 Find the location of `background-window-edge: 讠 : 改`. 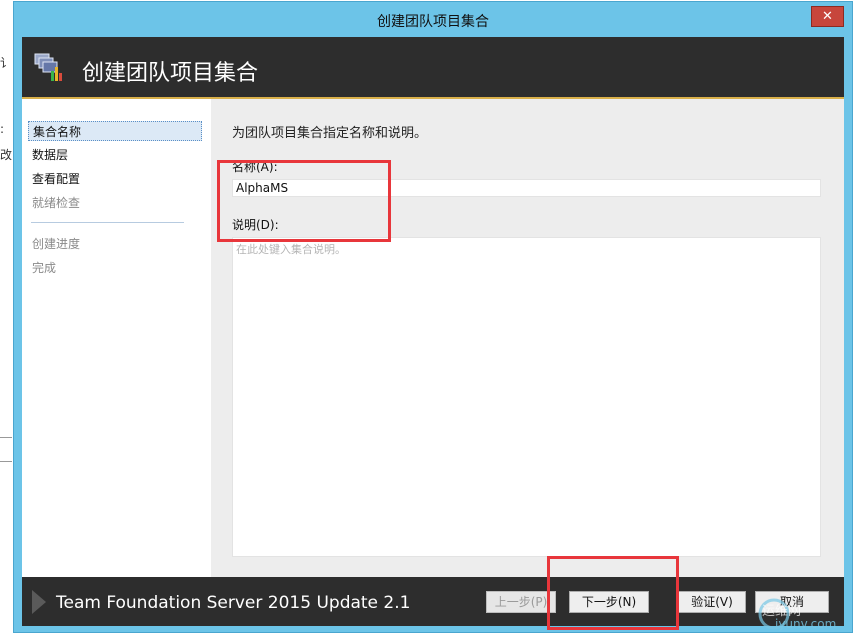

background-window-edge: 讠 : 改 is located at coordinates (7, 322).